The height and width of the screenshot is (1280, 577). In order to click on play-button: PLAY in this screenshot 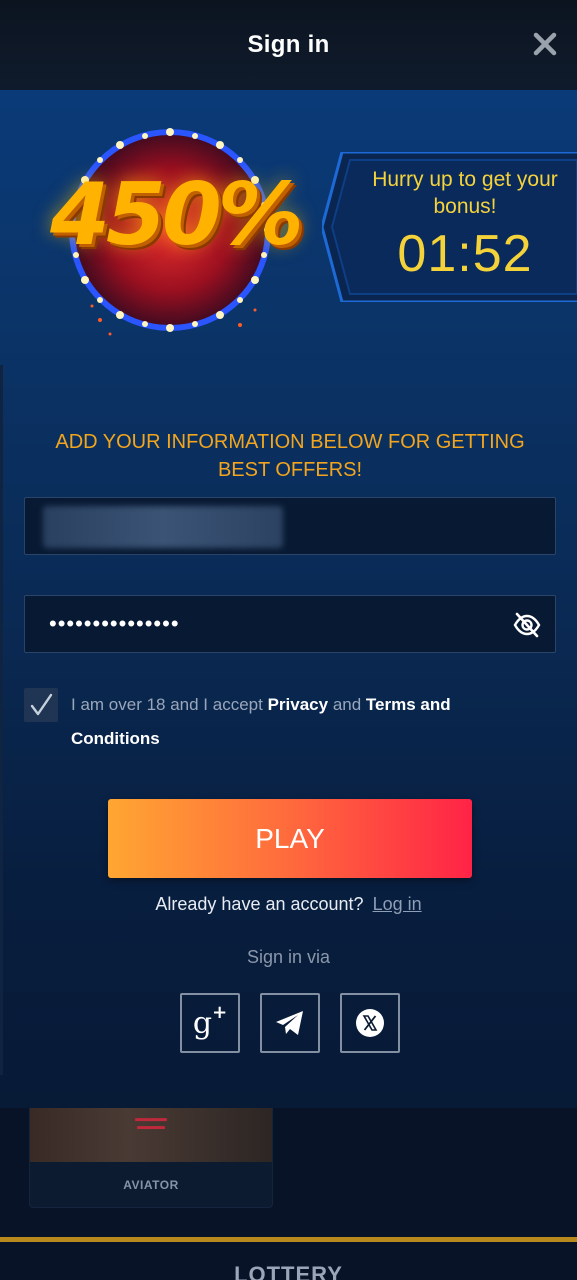, I will do `click(290, 838)`.